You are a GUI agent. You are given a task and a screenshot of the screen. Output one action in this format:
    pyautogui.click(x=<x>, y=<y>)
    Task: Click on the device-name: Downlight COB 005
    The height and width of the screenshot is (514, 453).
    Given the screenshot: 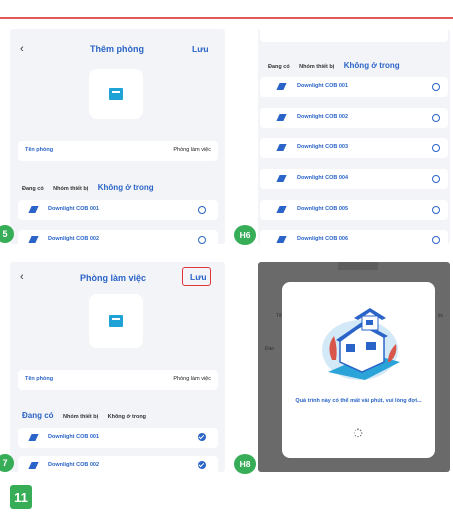 What is the action you would take?
    pyautogui.click(x=323, y=209)
    